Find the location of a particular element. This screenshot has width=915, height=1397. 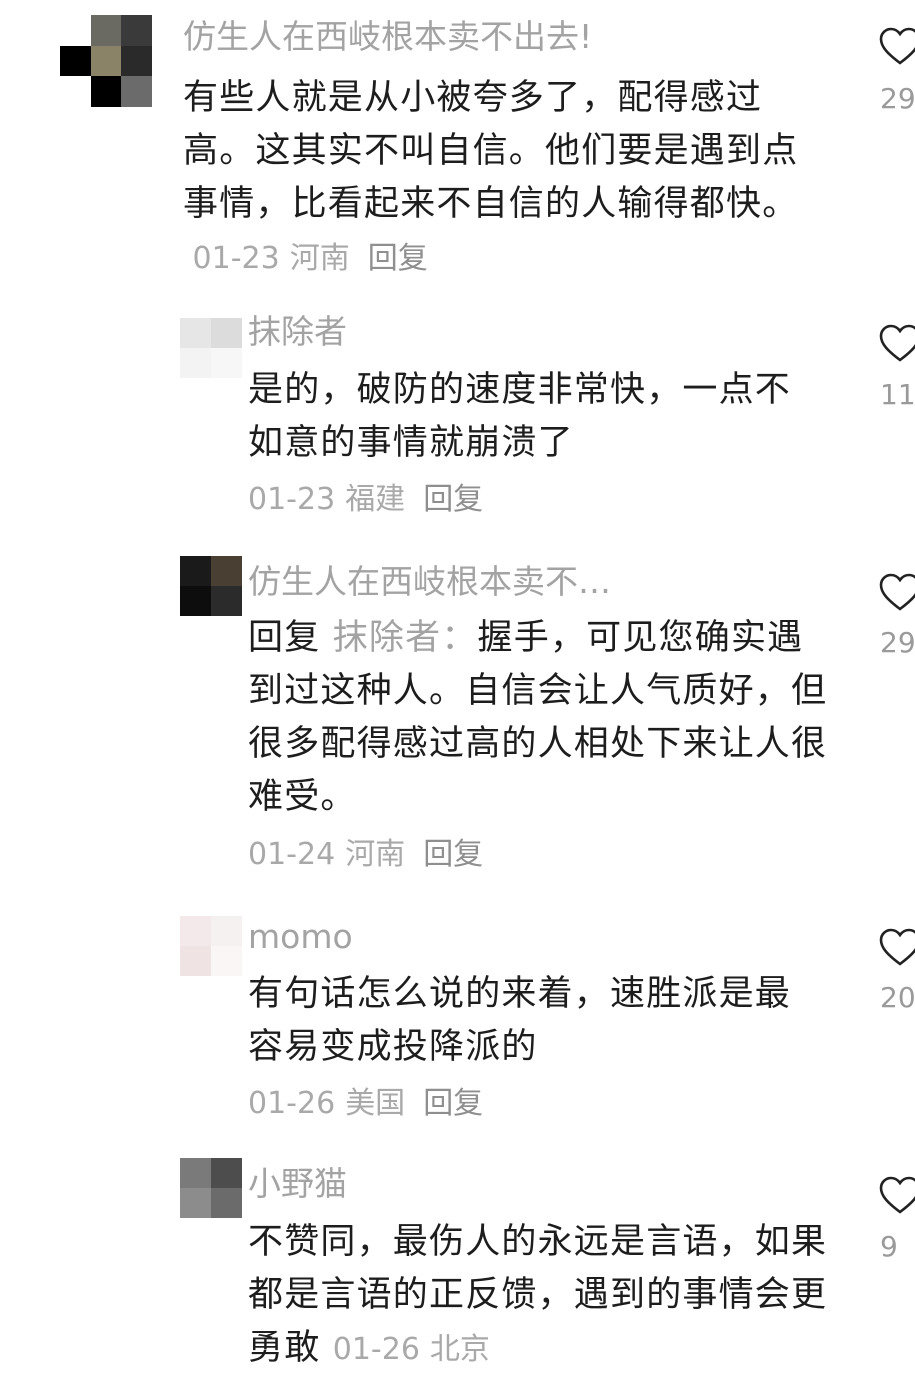

like-count: 11 is located at coordinates (897, 394).